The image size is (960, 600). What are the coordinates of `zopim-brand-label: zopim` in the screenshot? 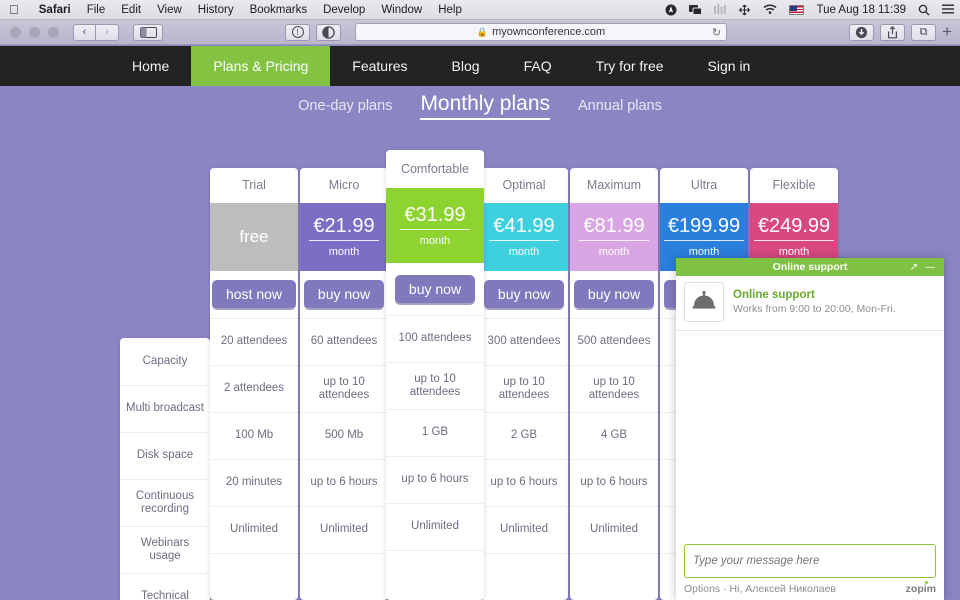 It's located at (921, 587).